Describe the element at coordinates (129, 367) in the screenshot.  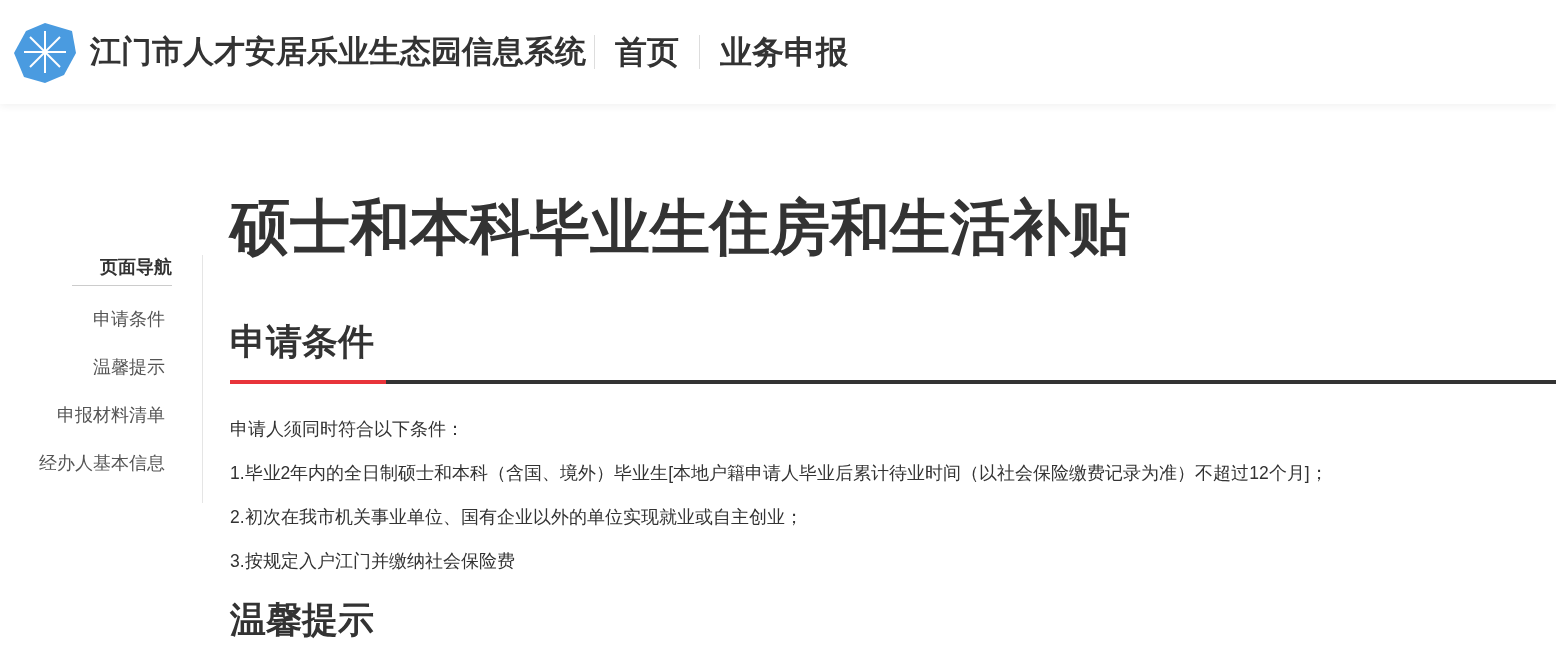
I see `sidebar-link: 温馨提示` at that location.